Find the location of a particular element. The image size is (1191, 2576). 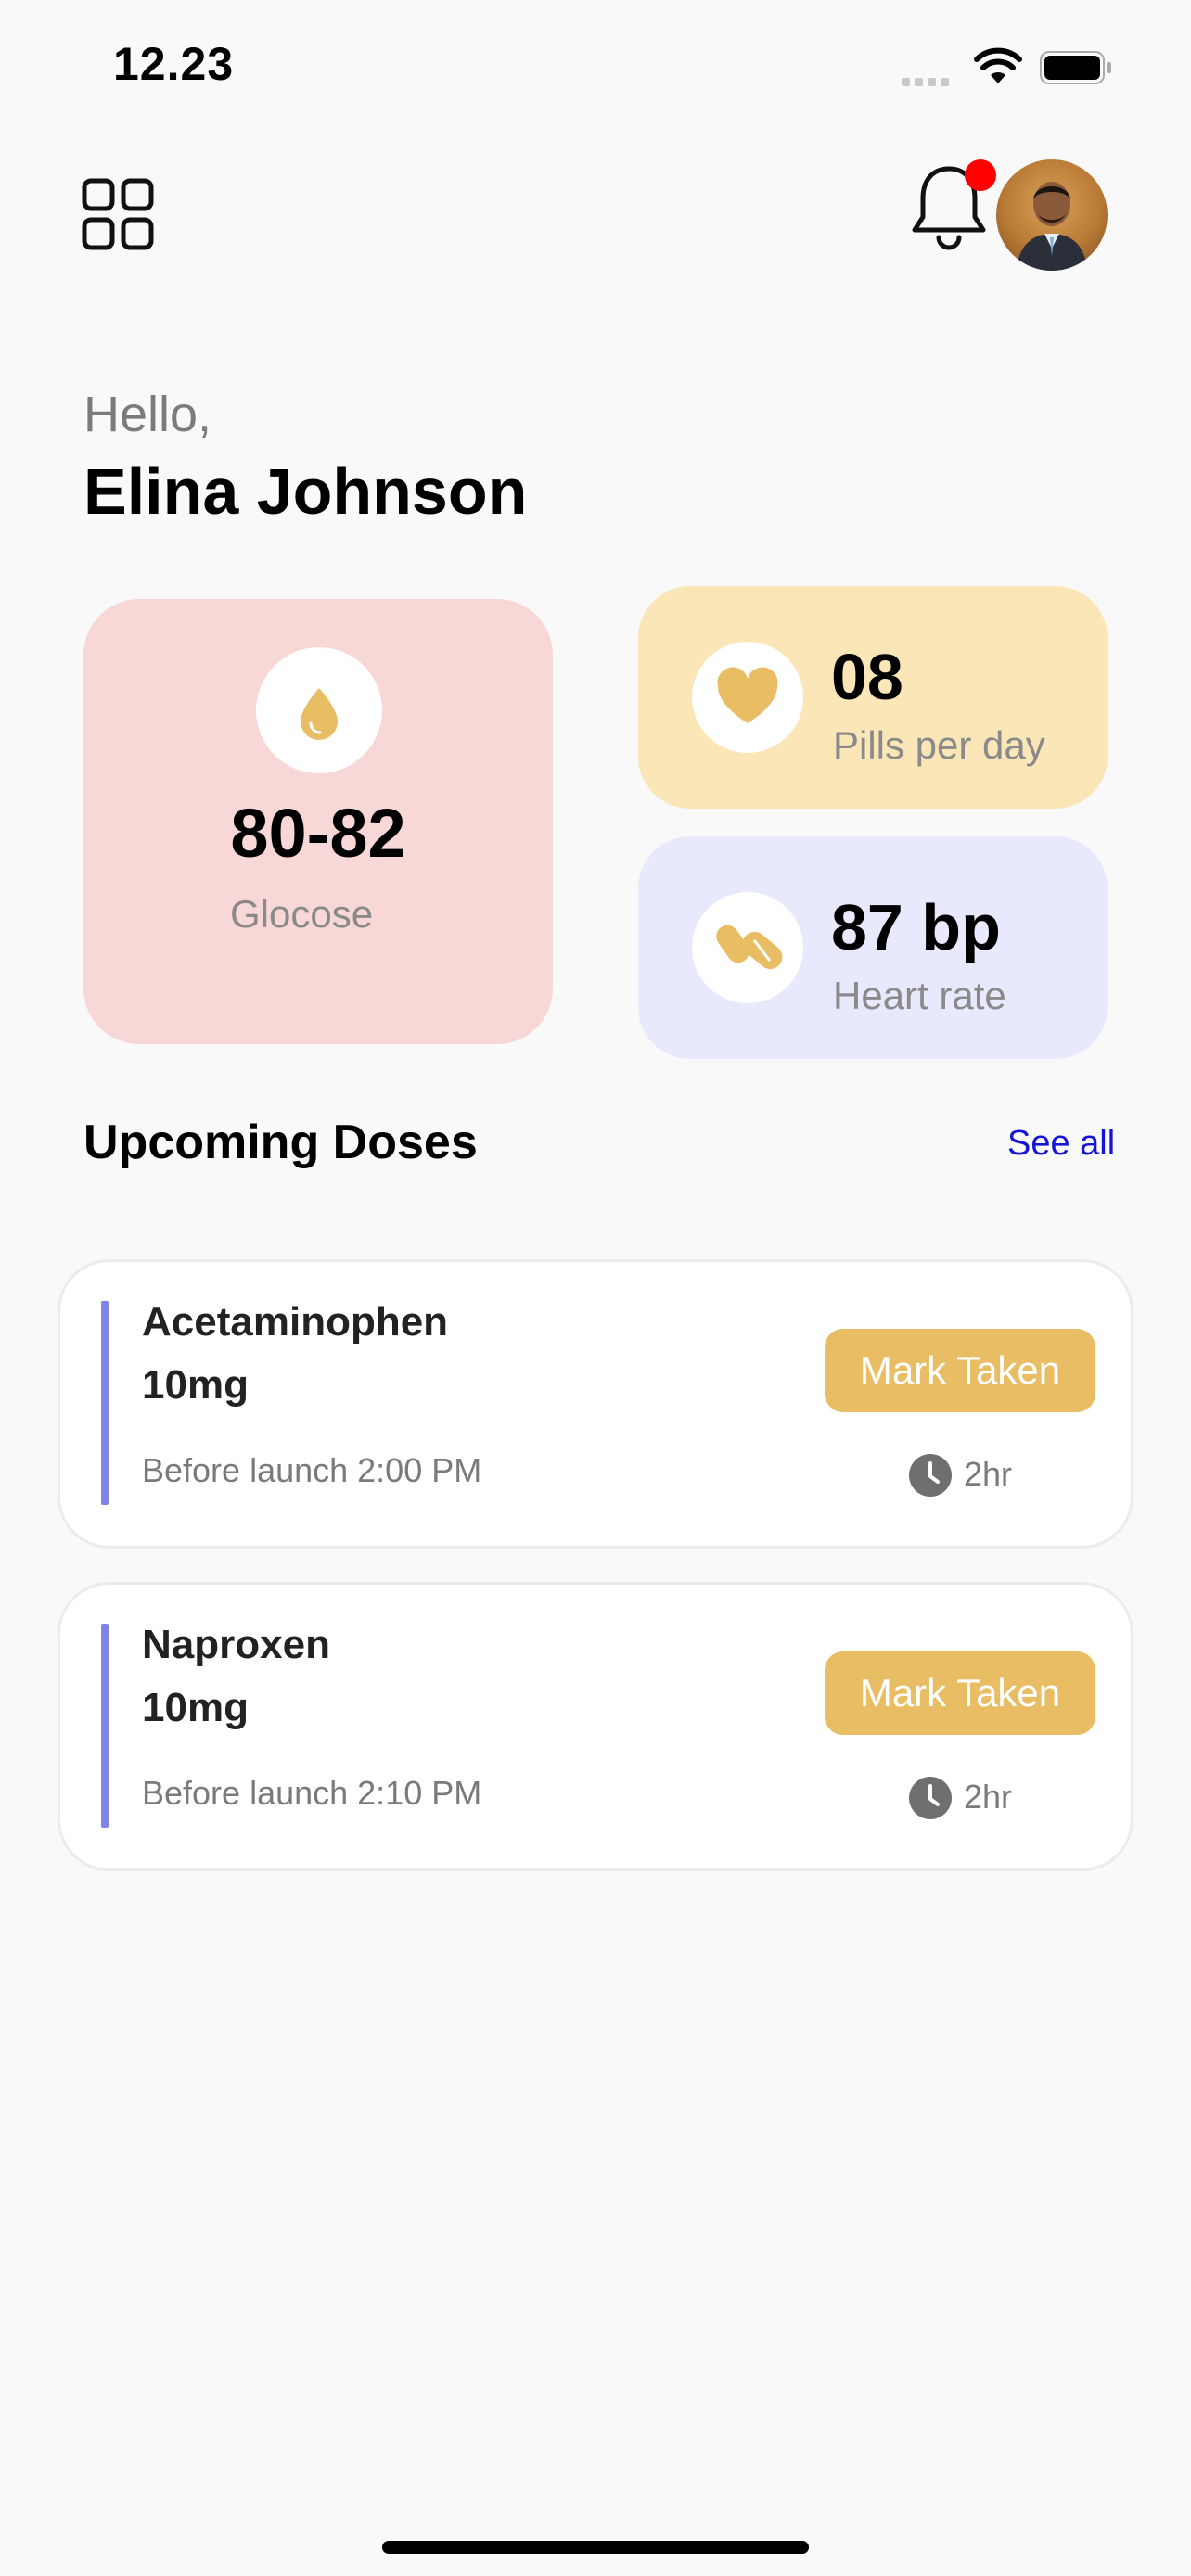

greeting-text: Hello, is located at coordinates (147, 415).